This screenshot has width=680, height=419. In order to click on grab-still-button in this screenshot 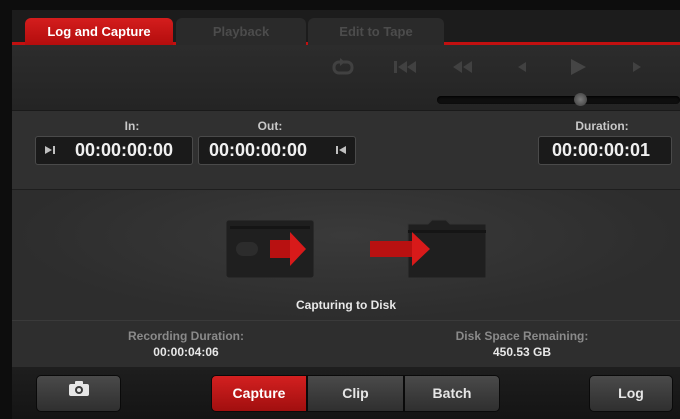, I will do `click(78, 393)`.